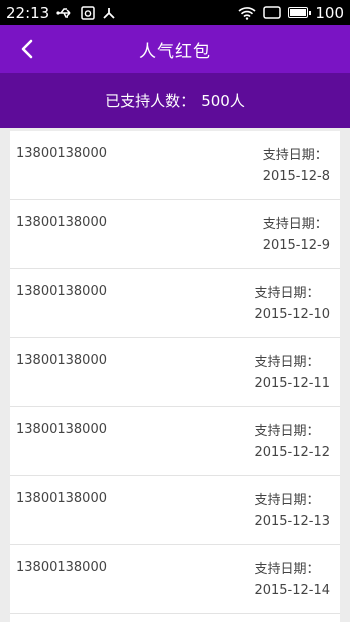 The width and height of the screenshot is (350, 622). What do you see at coordinates (292, 521) in the screenshot?
I see `support-date: 2015-12-13` at bounding box center [292, 521].